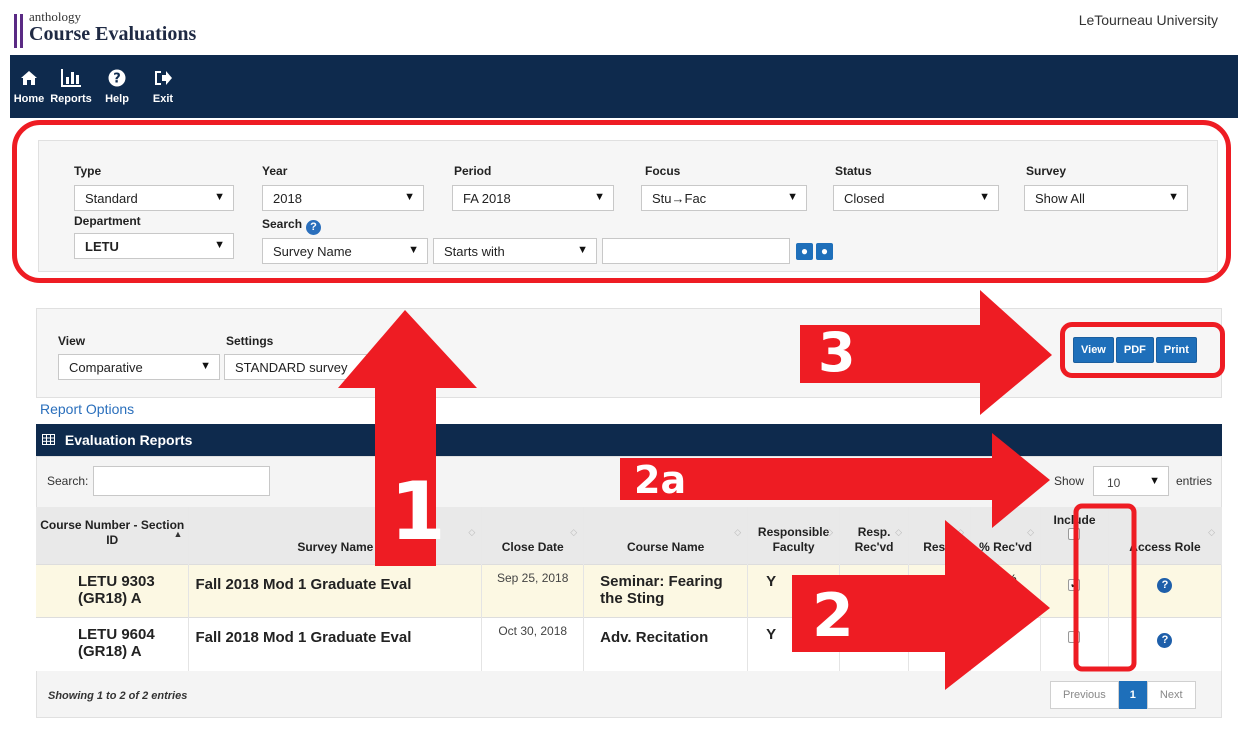 The image size is (1244, 730). Describe the element at coordinates (1005, 546) in the screenshot. I see `col-pct-recvd-label: % Rec'vd` at that location.